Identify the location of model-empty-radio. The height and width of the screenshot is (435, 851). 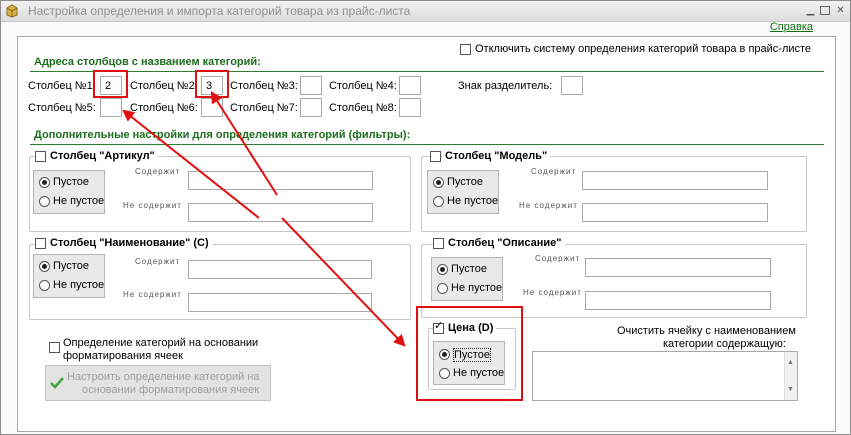
(438, 182).